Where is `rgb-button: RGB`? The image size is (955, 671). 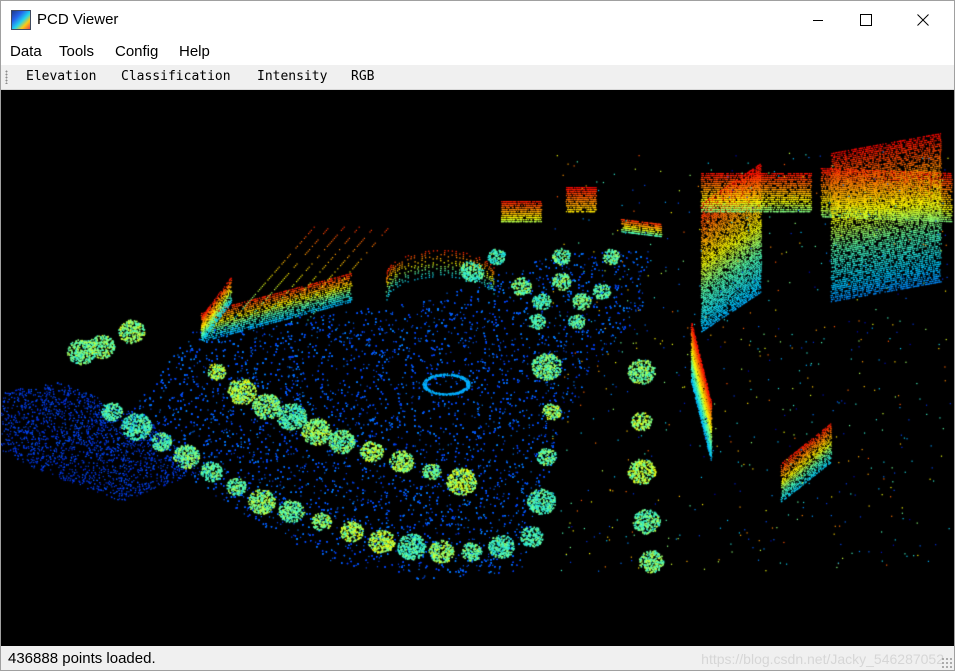
rgb-button: RGB is located at coordinates (362, 77).